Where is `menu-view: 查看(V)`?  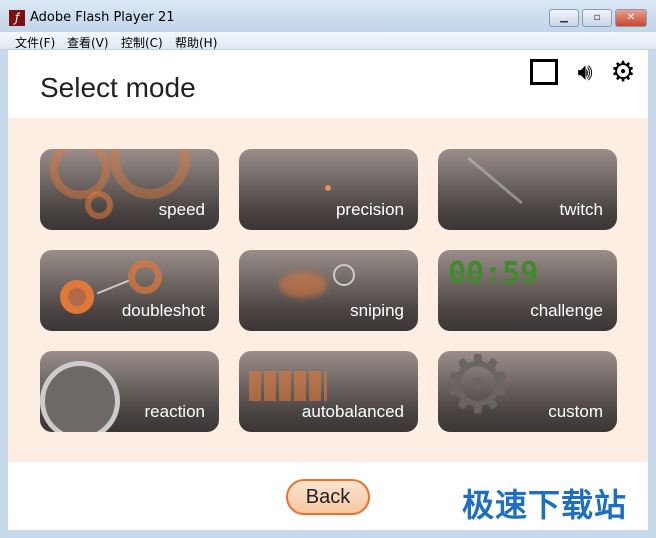 menu-view: 查看(V) is located at coordinates (88, 42).